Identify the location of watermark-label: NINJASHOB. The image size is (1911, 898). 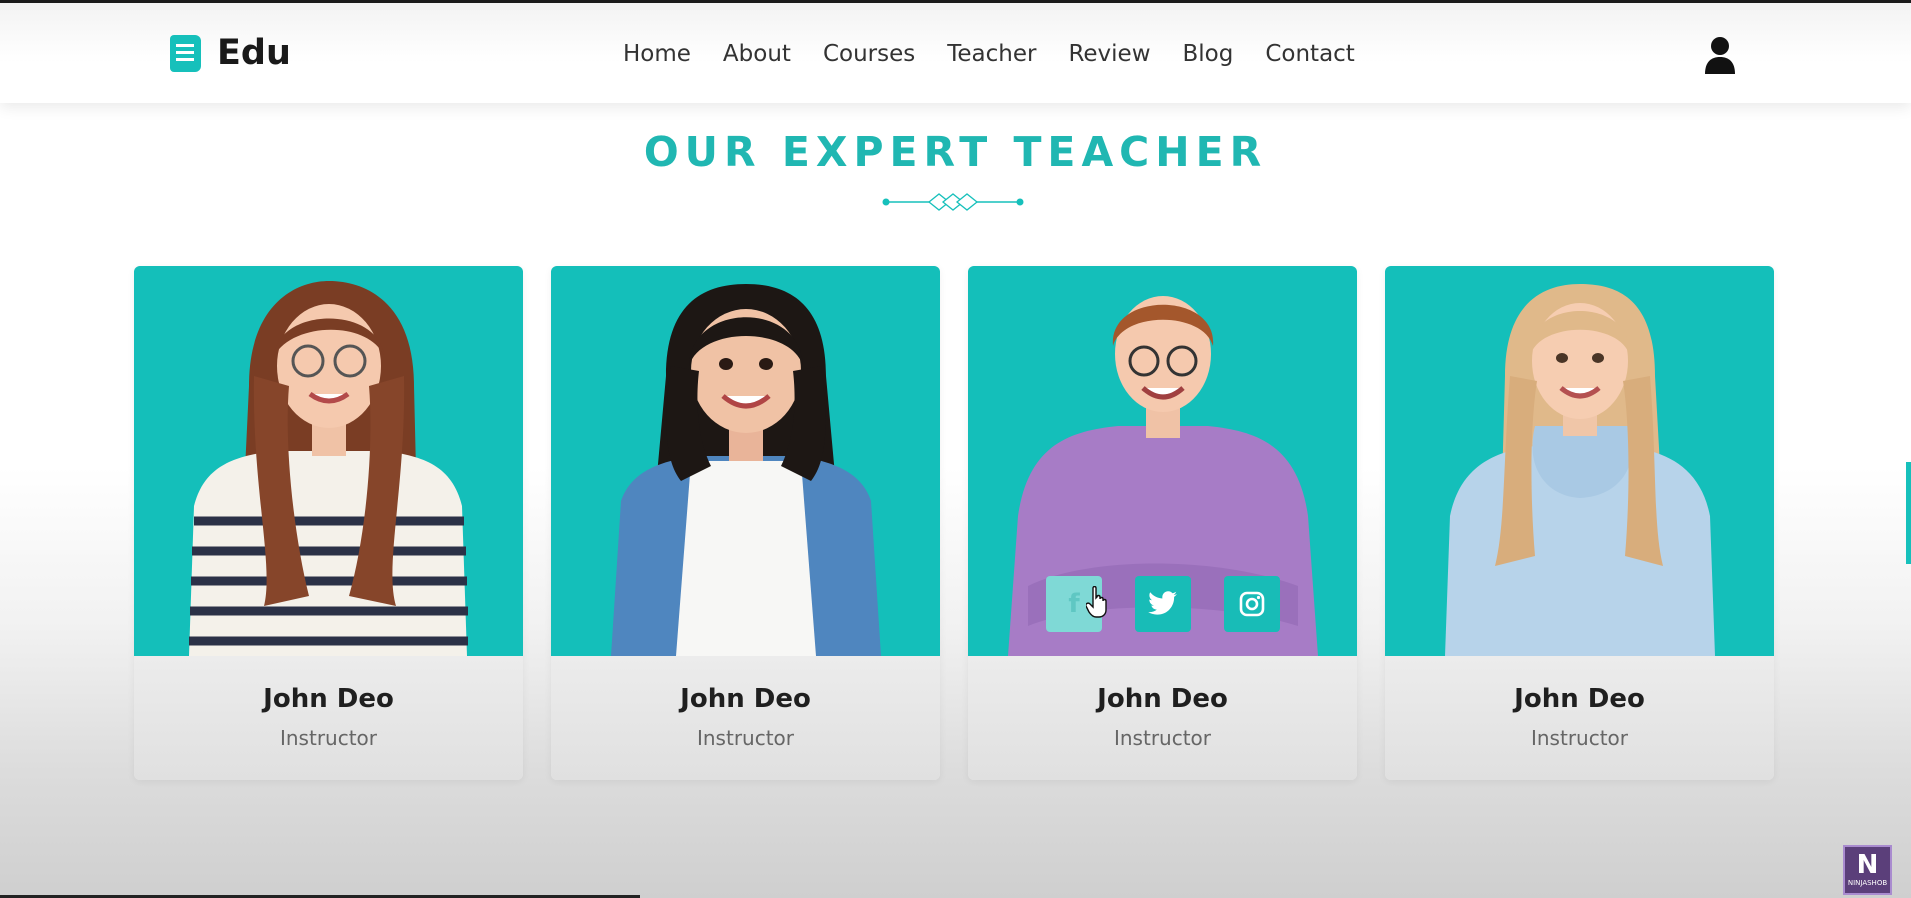
(1867, 883).